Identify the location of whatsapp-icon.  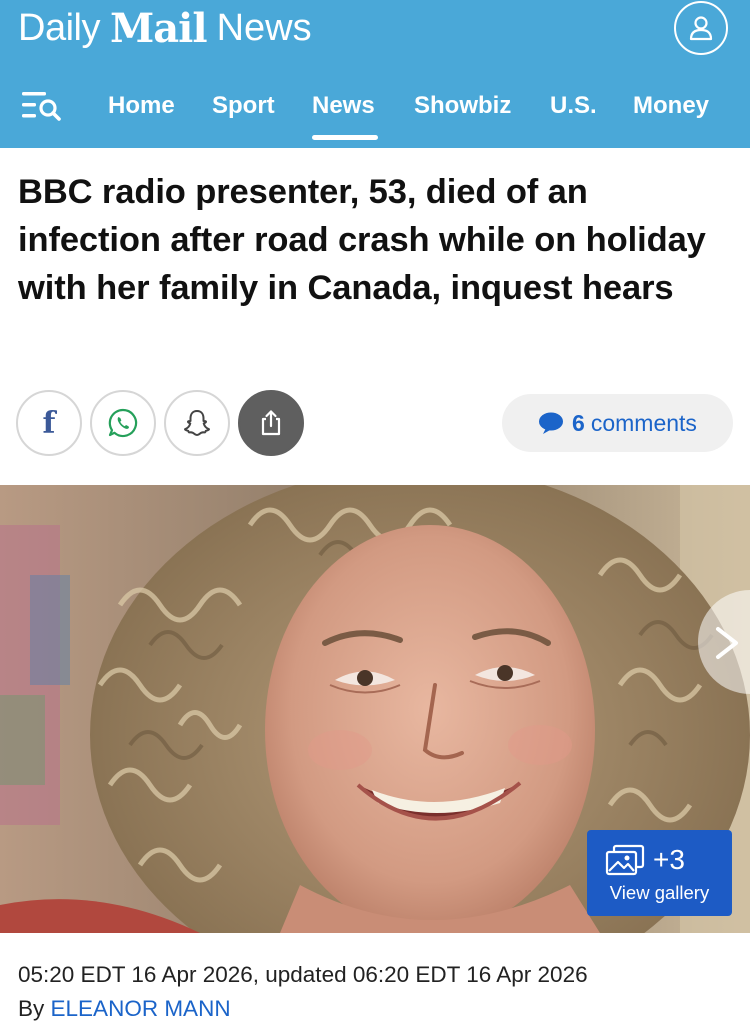
(123, 423).